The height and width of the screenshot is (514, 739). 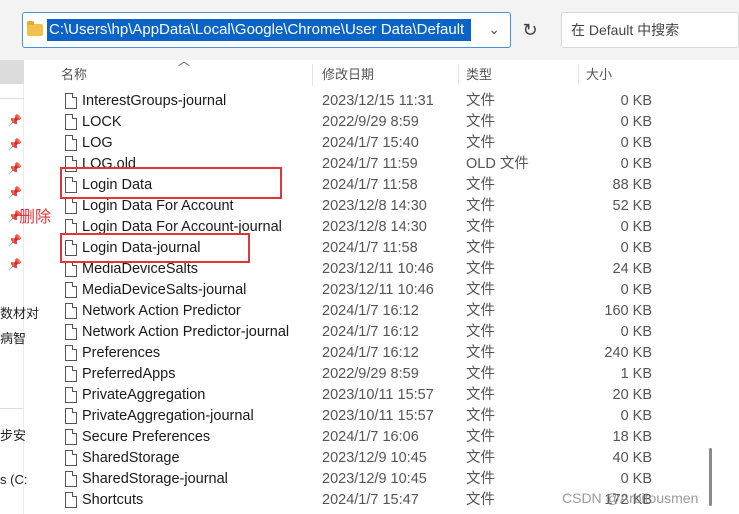 I want to click on delete-annotation: 删除, so click(x=35, y=217).